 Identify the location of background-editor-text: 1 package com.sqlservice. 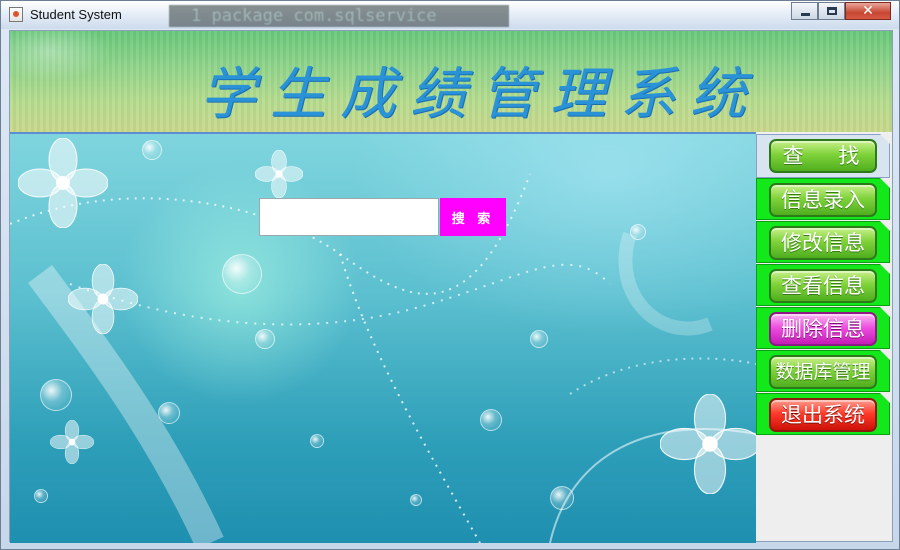
(339, 16).